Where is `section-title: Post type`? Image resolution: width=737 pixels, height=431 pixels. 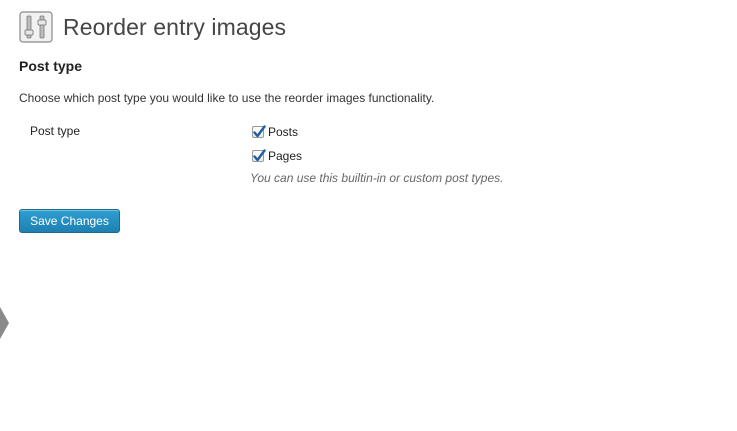
section-title: Post type is located at coordinates (51, 66).